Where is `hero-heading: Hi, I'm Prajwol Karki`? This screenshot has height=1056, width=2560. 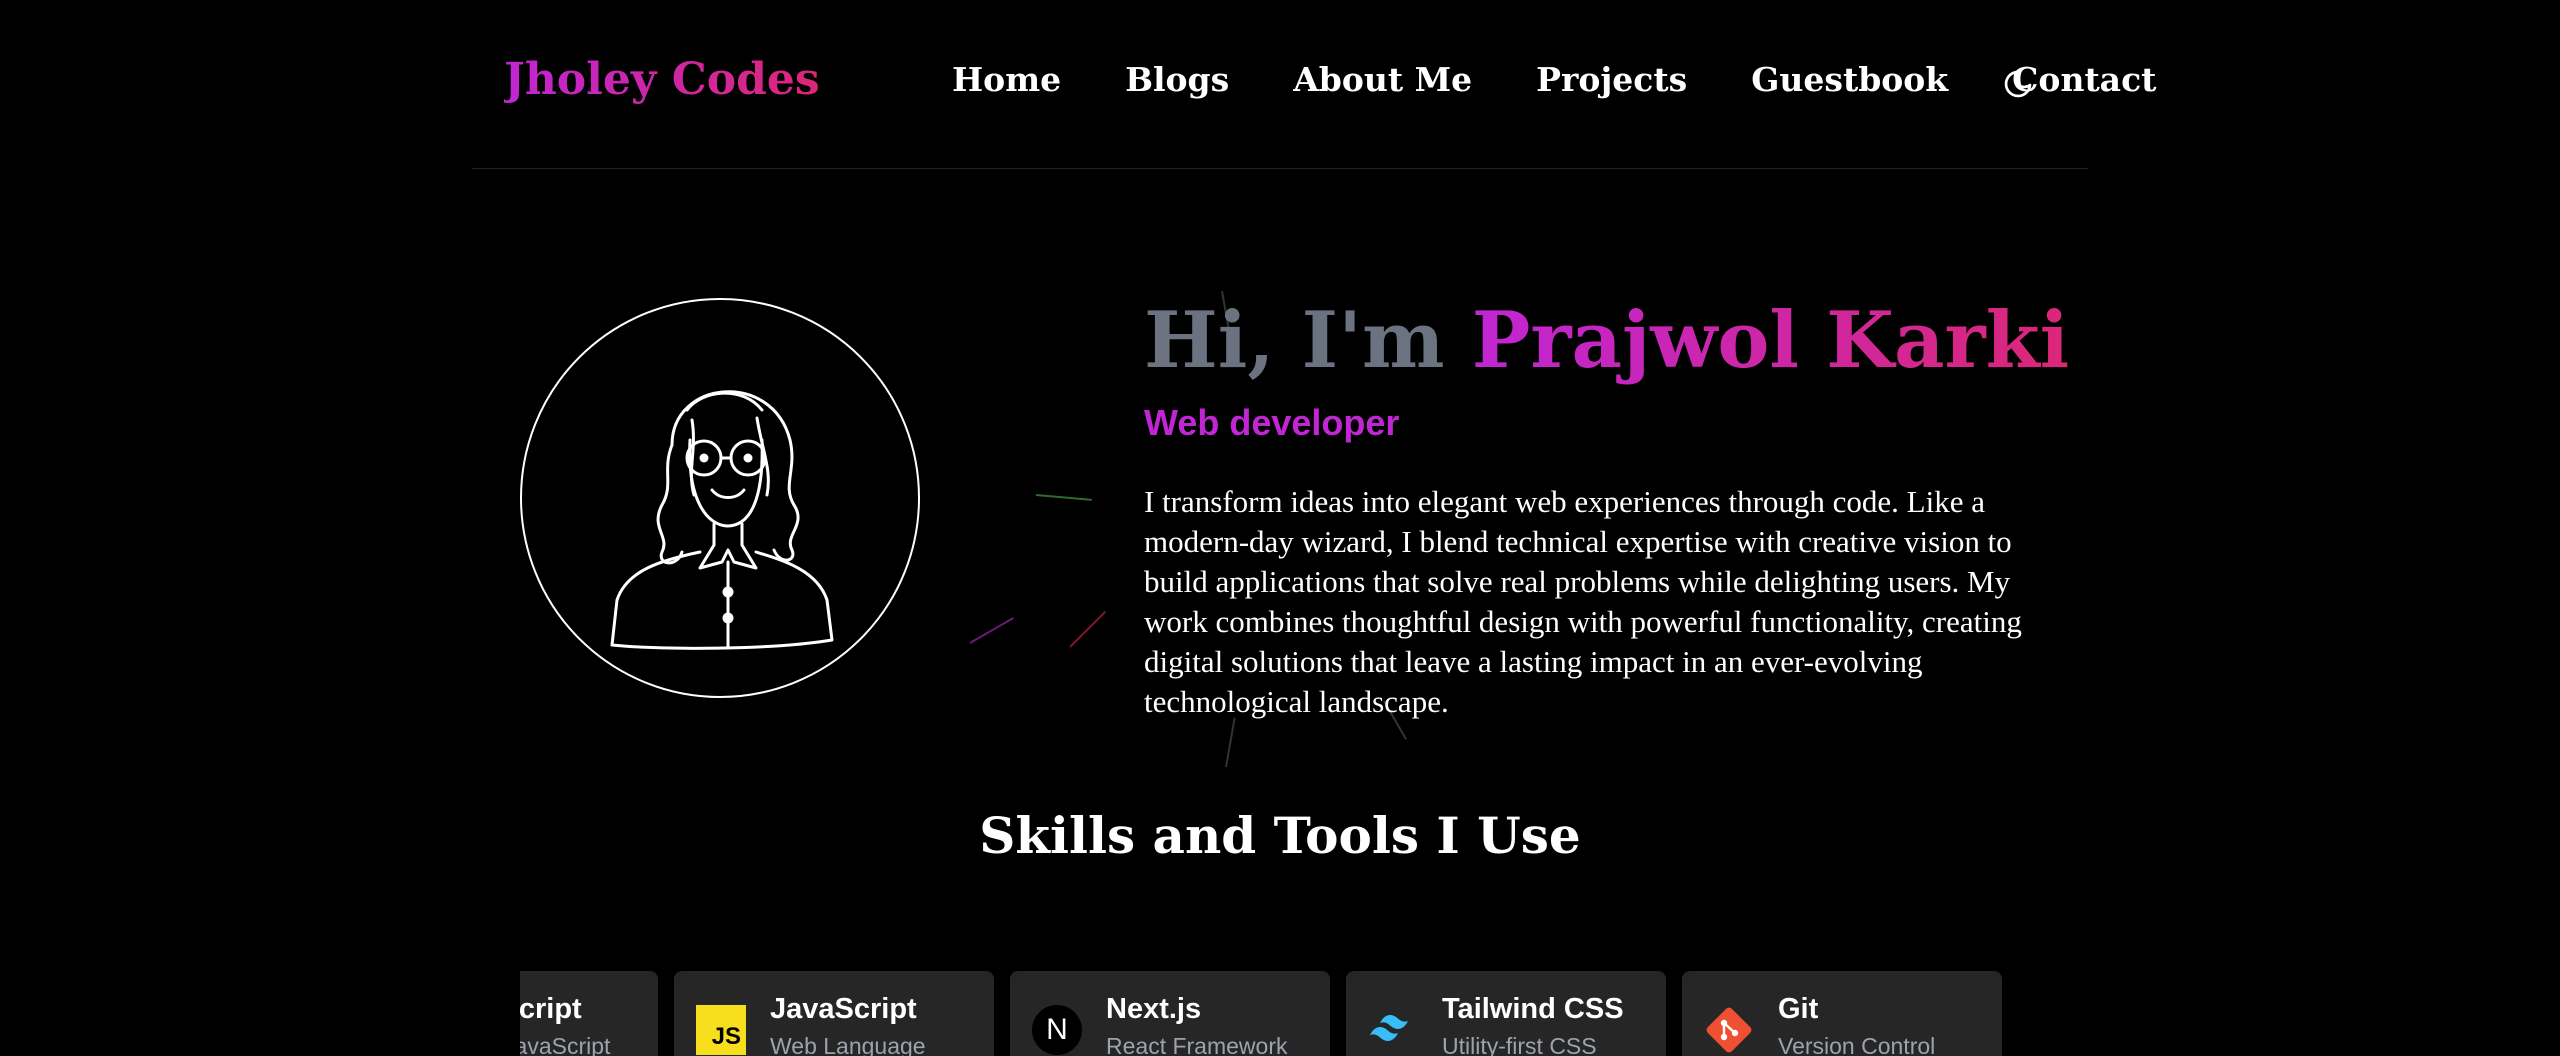
hero-heading: Hi, I'm Prajwol Karki is located at coordinates (1606, 340).